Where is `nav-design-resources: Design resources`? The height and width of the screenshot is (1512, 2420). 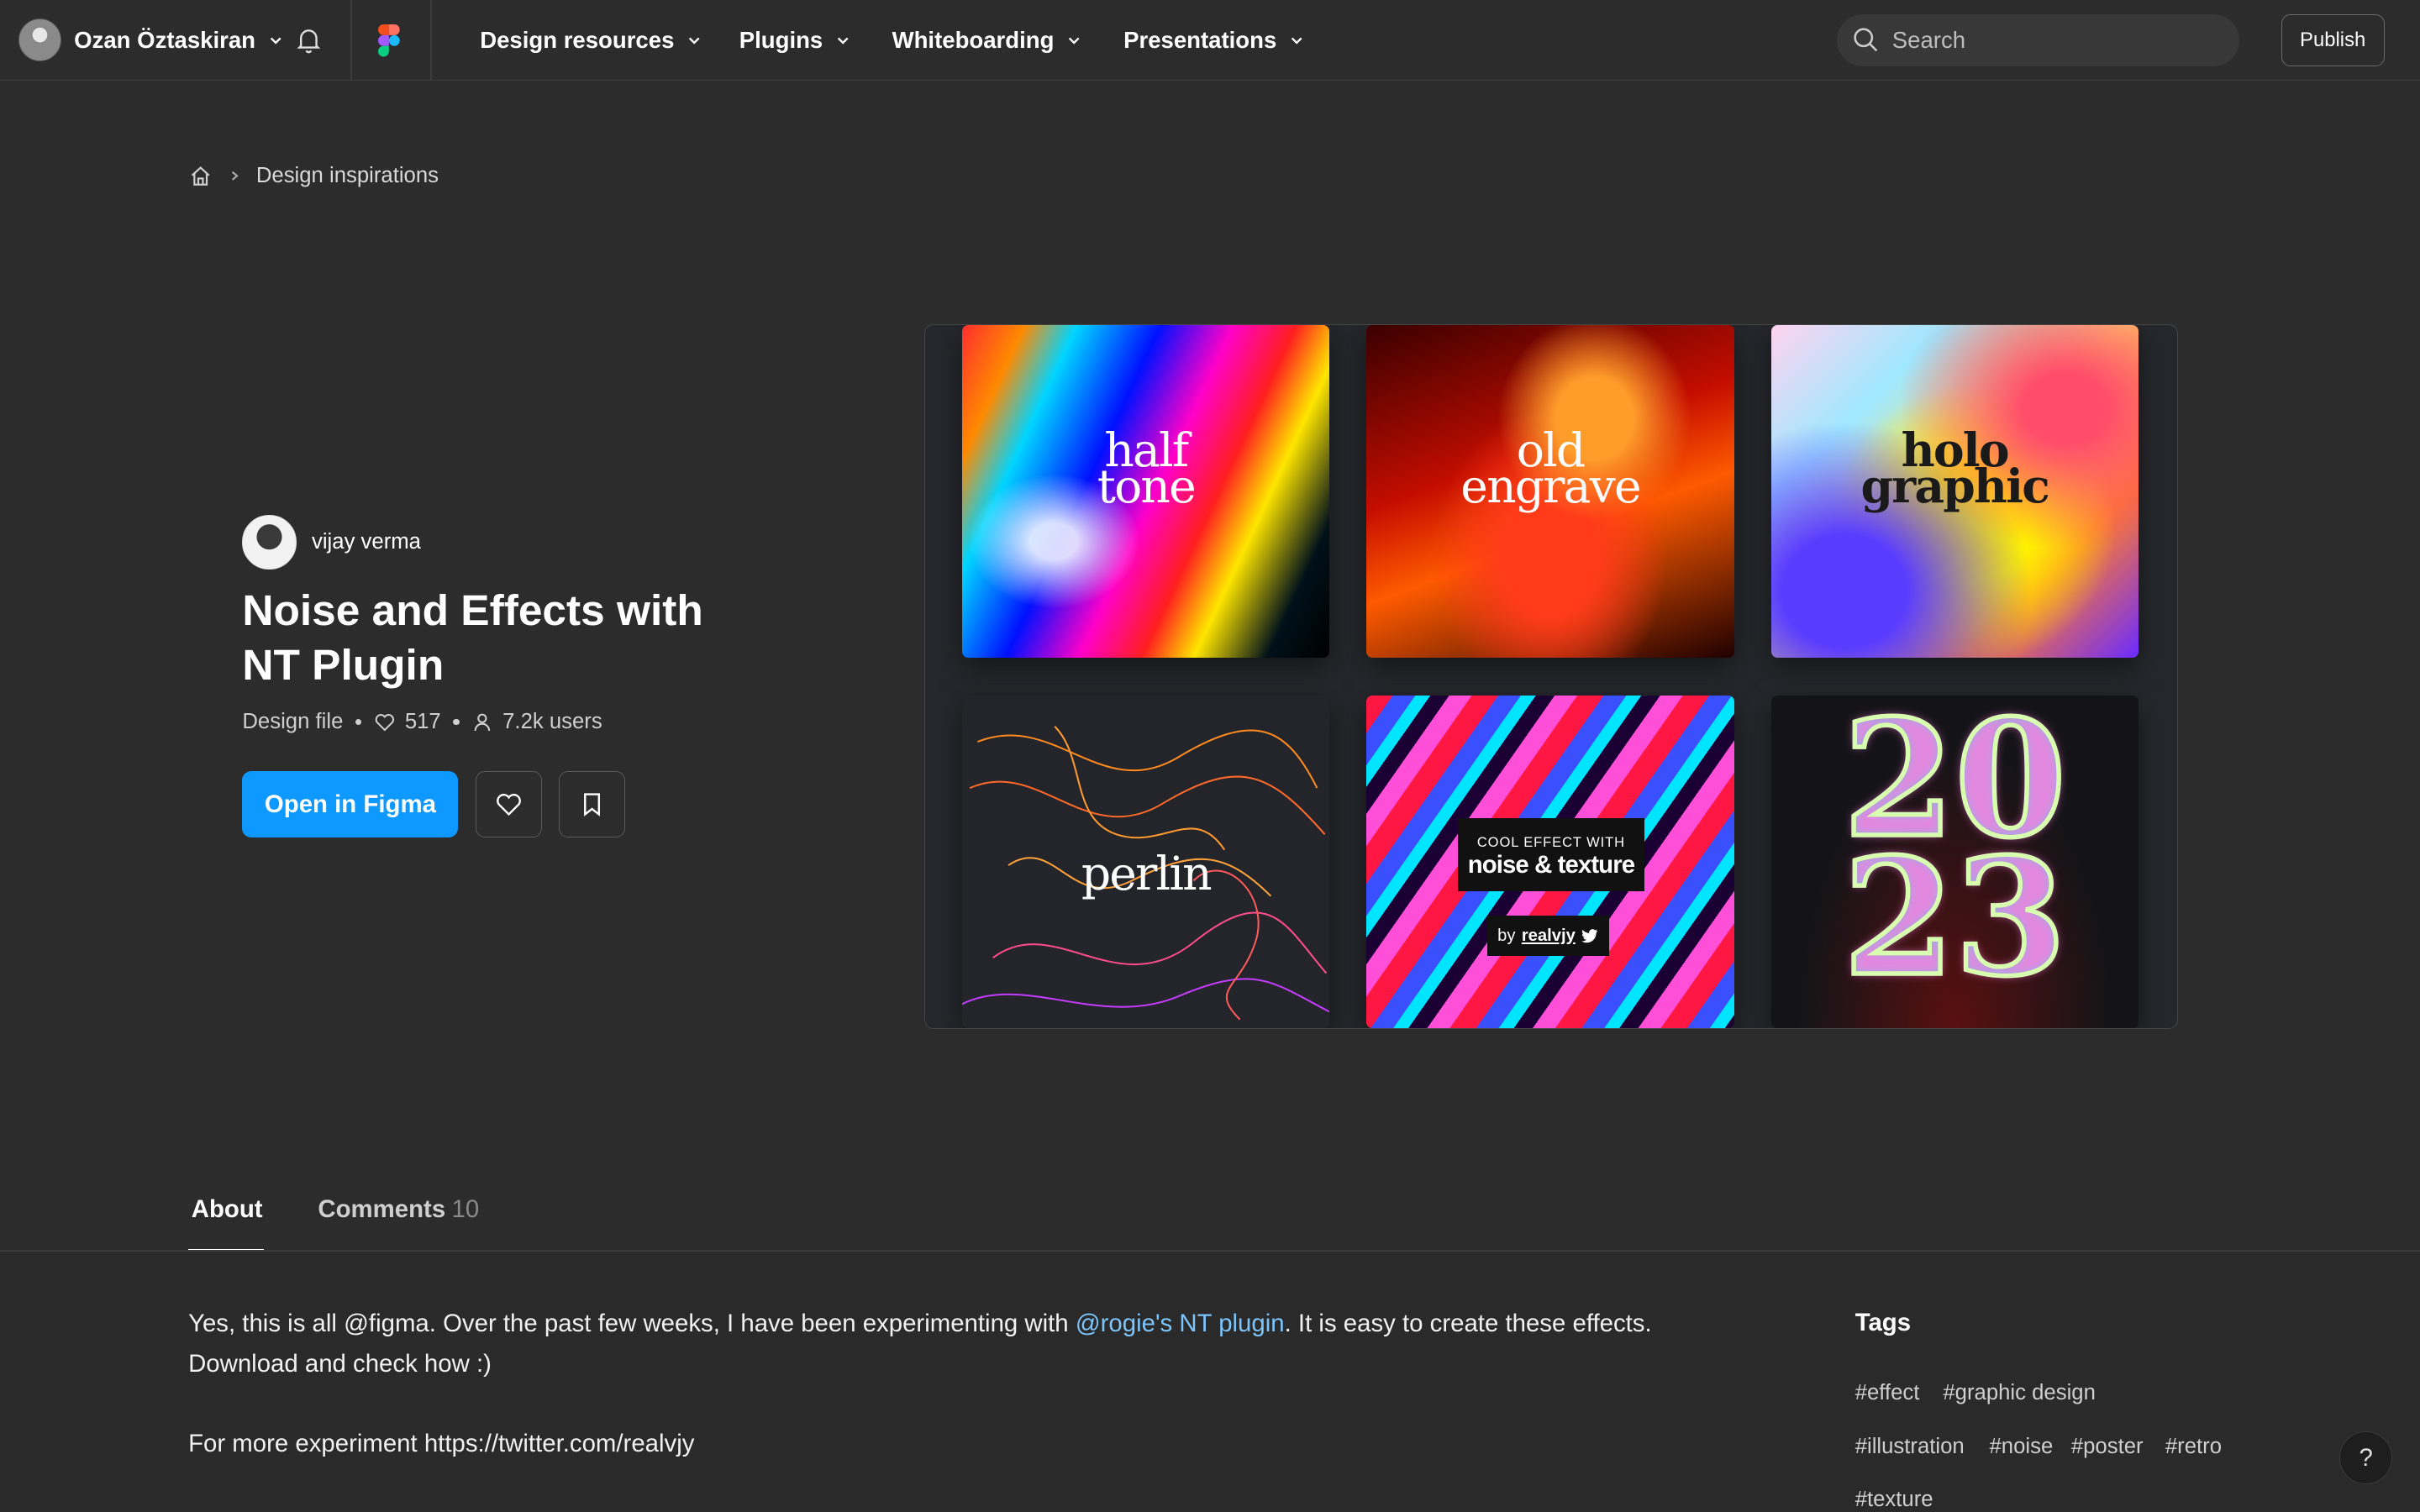
nav-design-resources: Design resources is located at coordinates (591, 39).